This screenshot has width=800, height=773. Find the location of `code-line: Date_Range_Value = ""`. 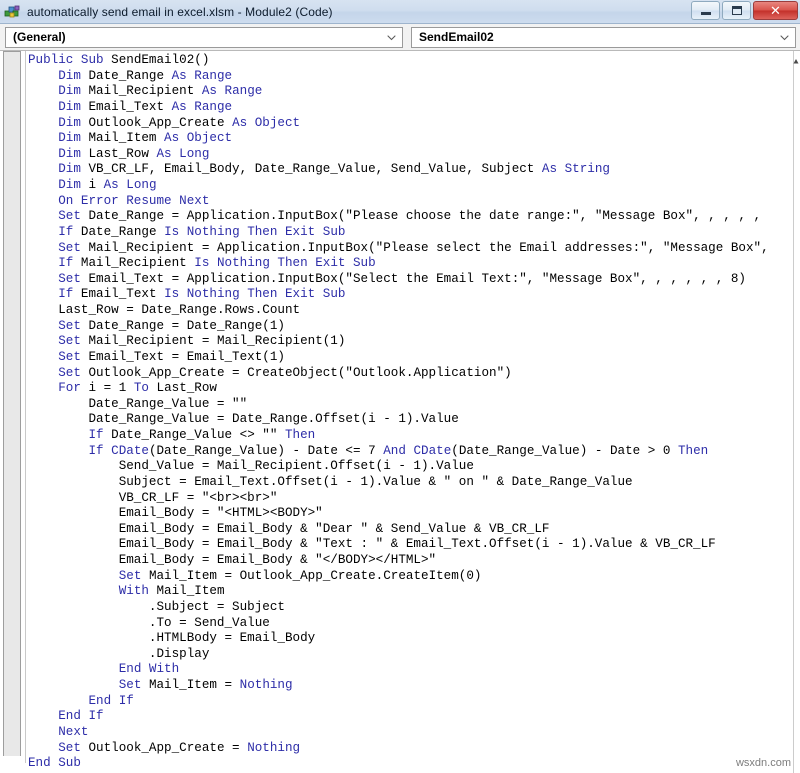

code-line: Date_Range_Value = "" is located at coordinates (138, 403).